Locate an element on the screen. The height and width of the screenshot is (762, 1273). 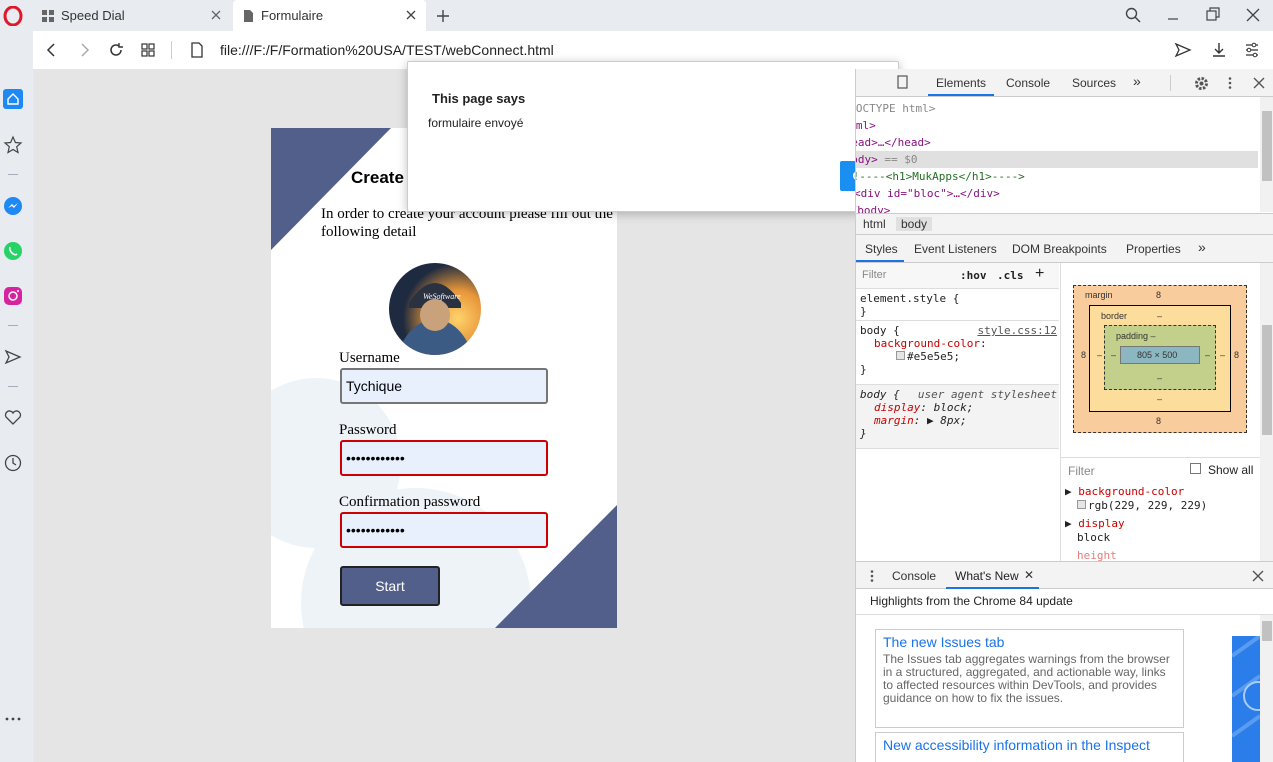
messenger-icon is located at coordinates (13, 206).